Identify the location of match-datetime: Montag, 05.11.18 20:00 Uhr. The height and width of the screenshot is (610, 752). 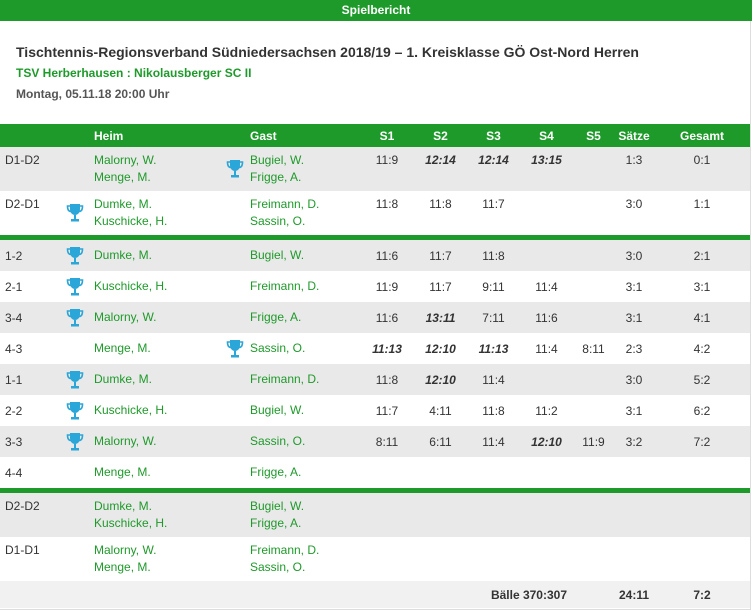
(93, 94).